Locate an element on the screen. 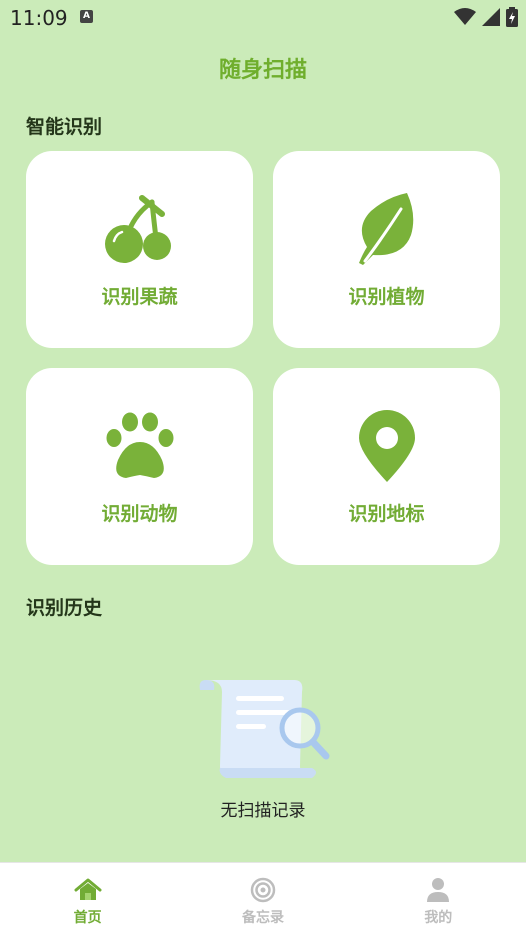 This screenshot has height=935, width=526. cherry-icon is located at coordinates (139, 229).